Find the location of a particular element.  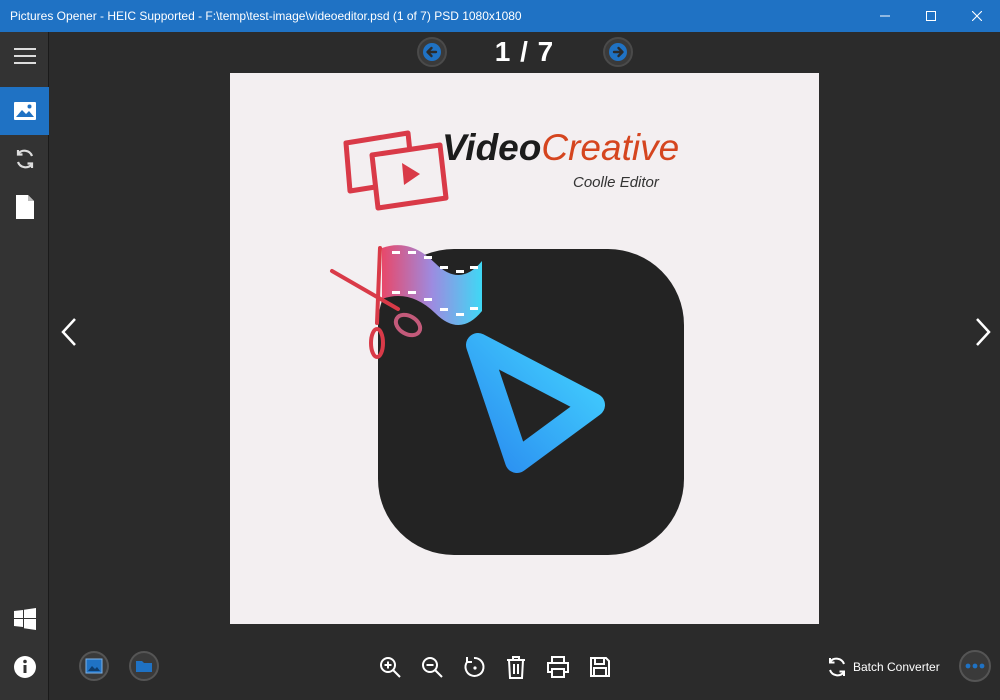

rotate-button is located at coordinates (474, 667).